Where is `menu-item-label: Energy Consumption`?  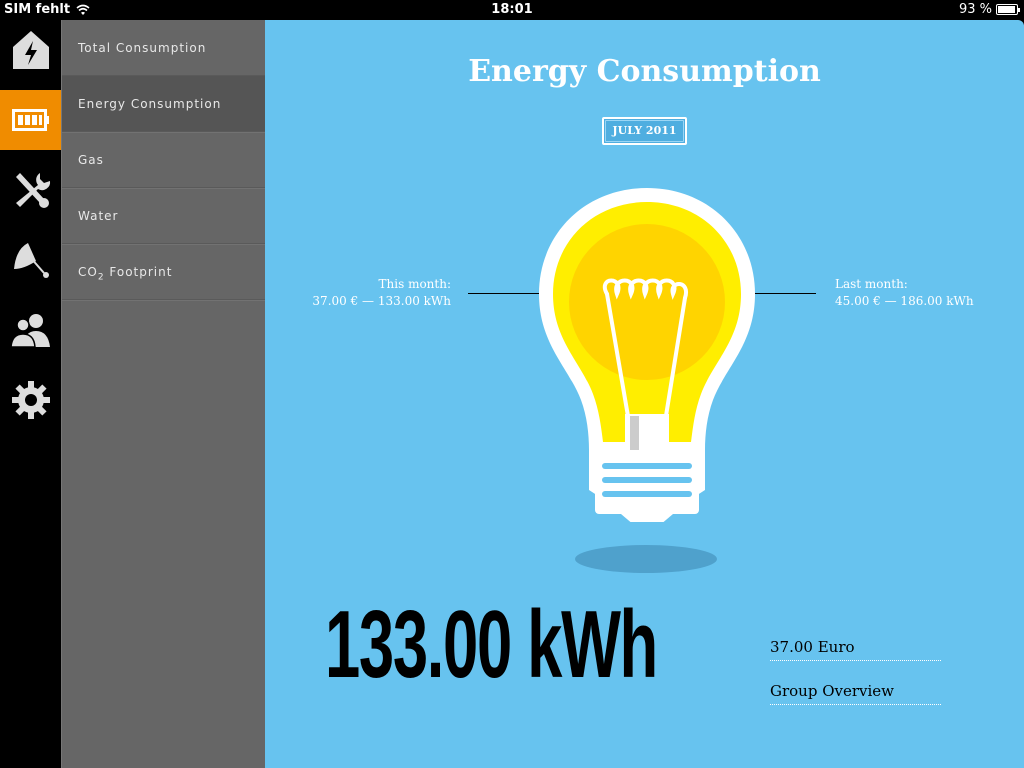 menu-item-label: Energy Consumption is located at coordinates (150, 104).